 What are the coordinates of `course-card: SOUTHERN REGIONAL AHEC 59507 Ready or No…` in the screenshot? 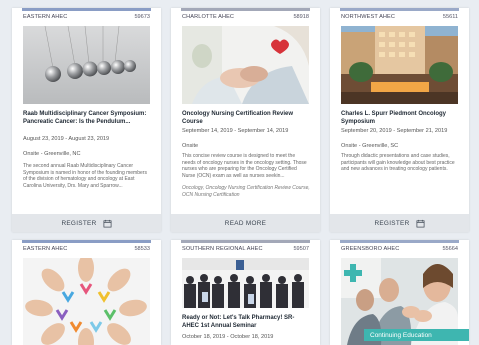 It's located at (245, 292).